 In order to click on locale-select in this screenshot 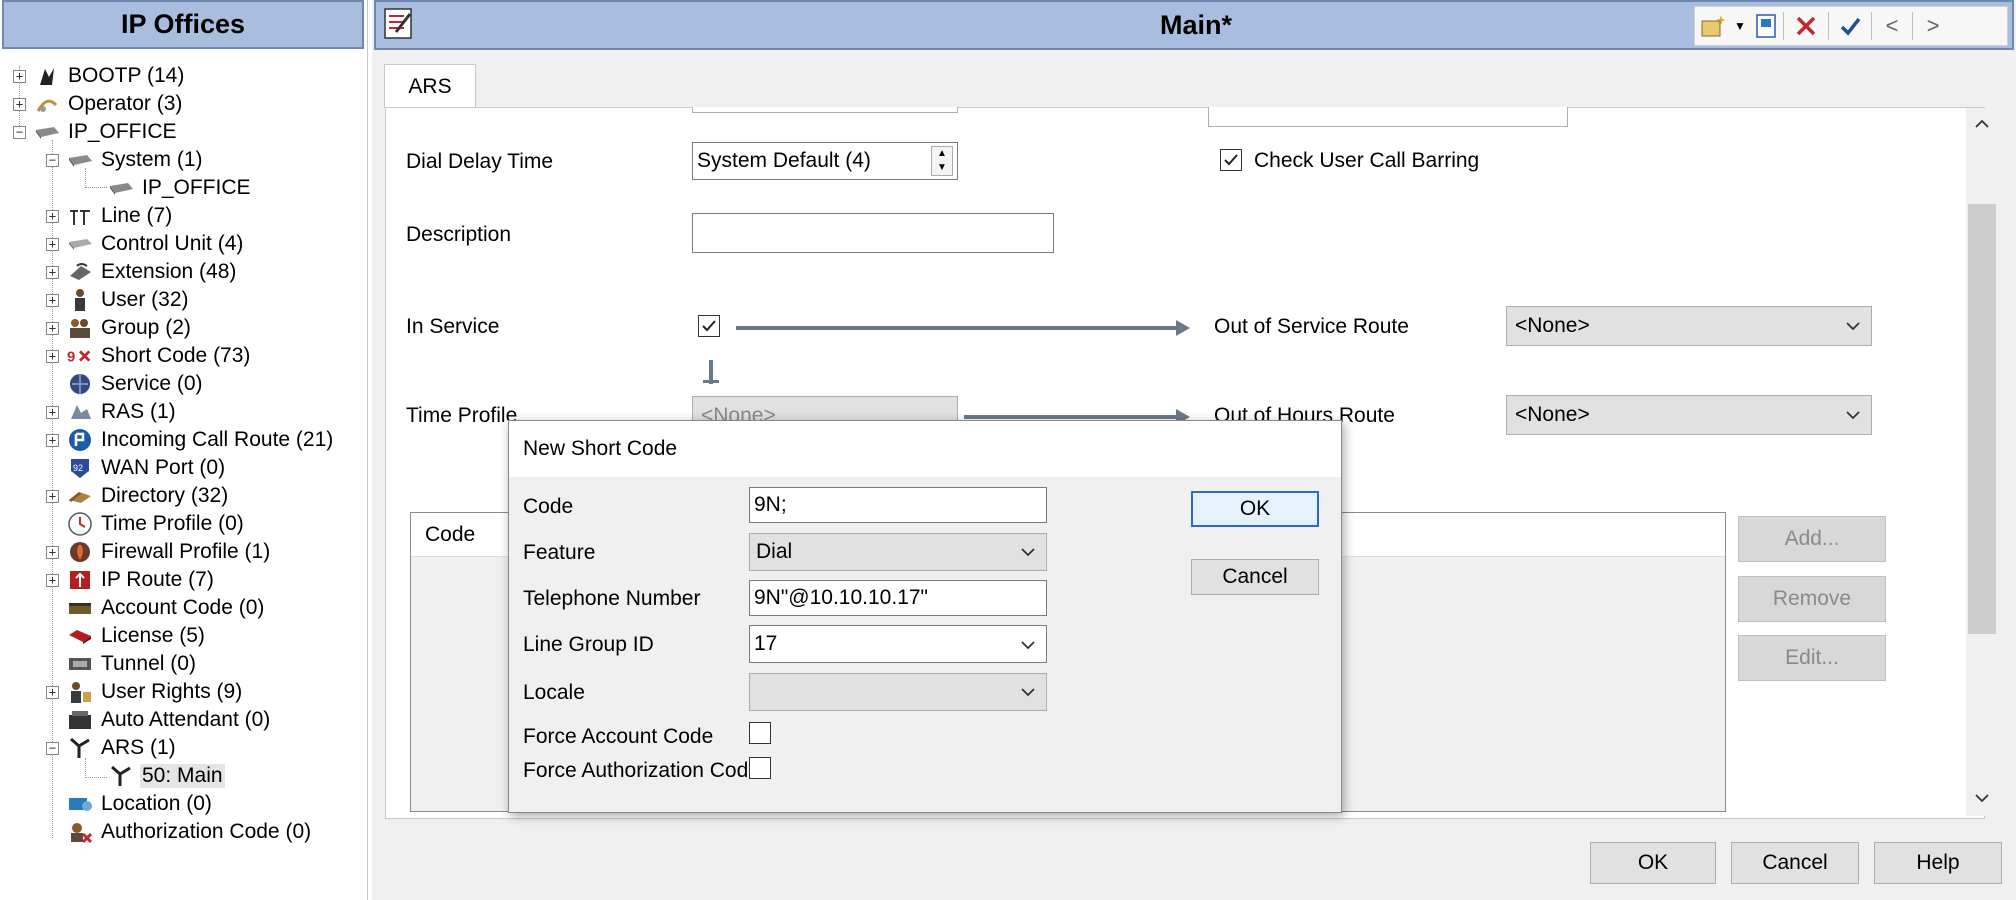, I will do `click(898, 692)`.